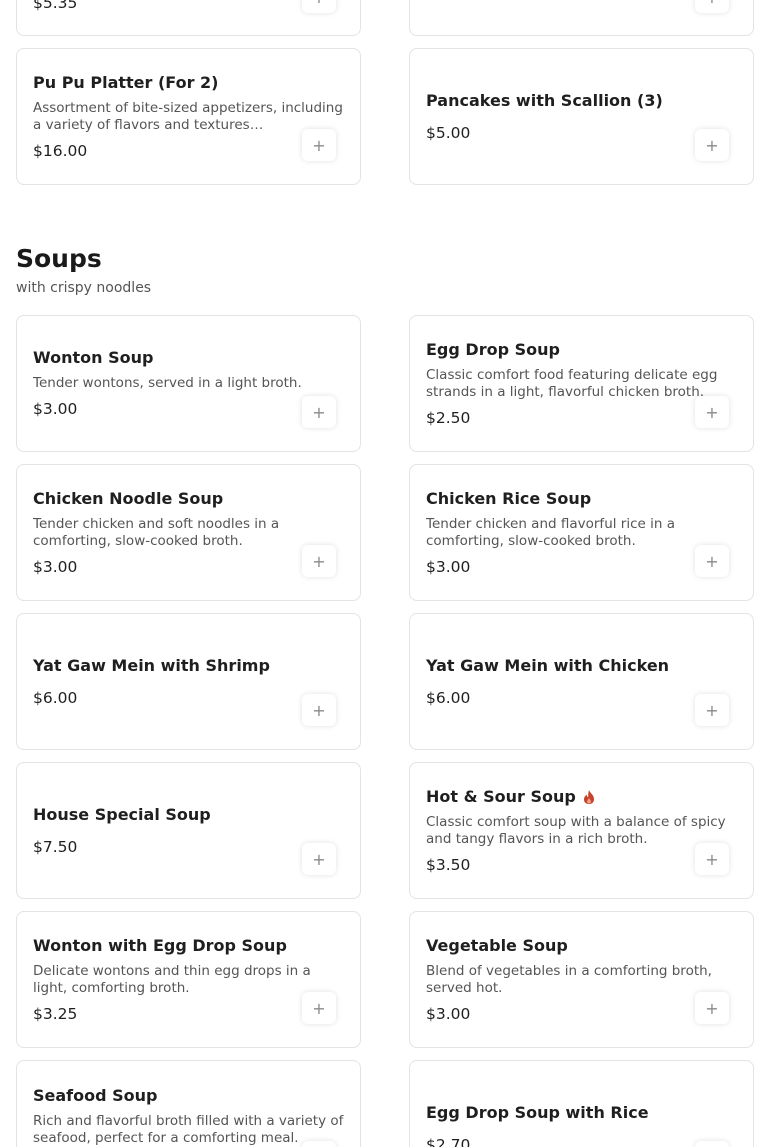 Image resolution: width=770 pixels, height=1147 pixels. I want to click on item-name: Vegetable Soup, so click(497, 945).